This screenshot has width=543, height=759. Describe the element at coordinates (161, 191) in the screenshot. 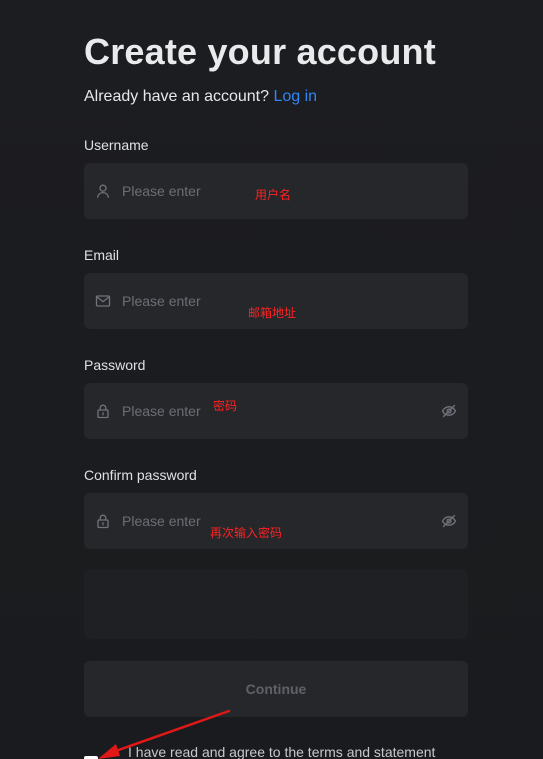

I see `username-placeholder: Please enter` at that location.